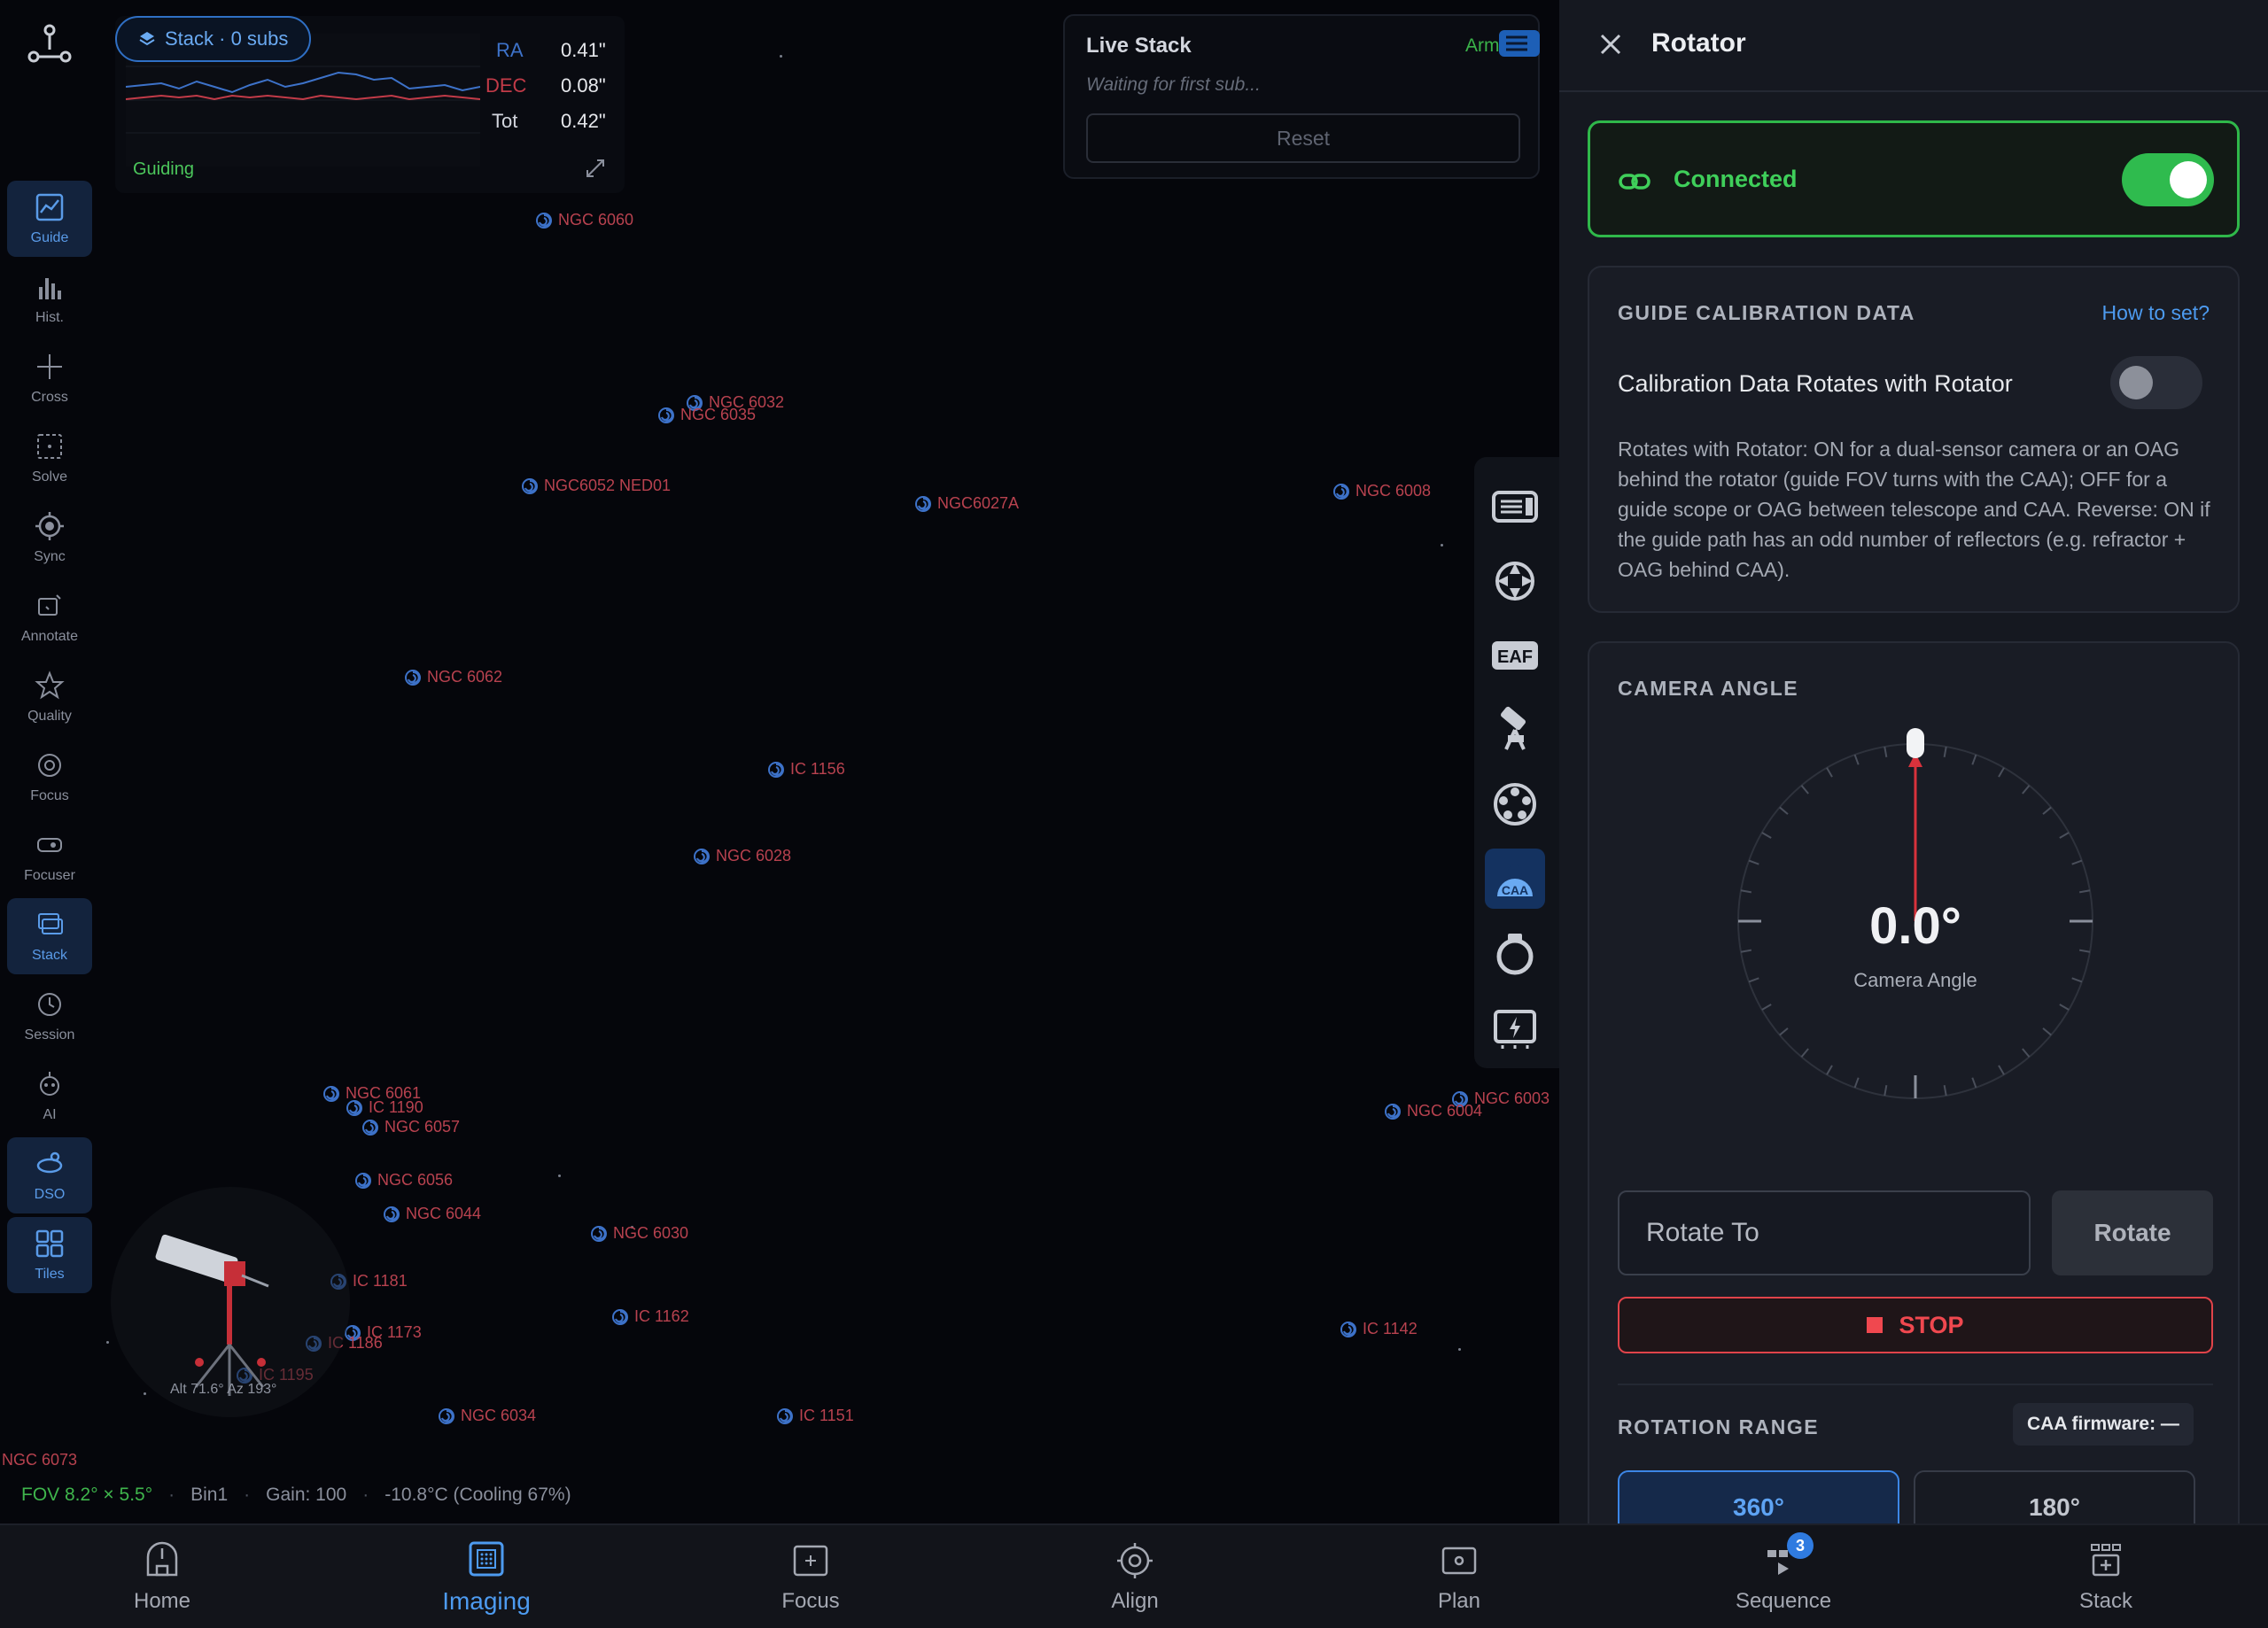 This screenshot has width=2268, height=1628. I want to click on nav-plan: Plan, so click(1459, 1577).